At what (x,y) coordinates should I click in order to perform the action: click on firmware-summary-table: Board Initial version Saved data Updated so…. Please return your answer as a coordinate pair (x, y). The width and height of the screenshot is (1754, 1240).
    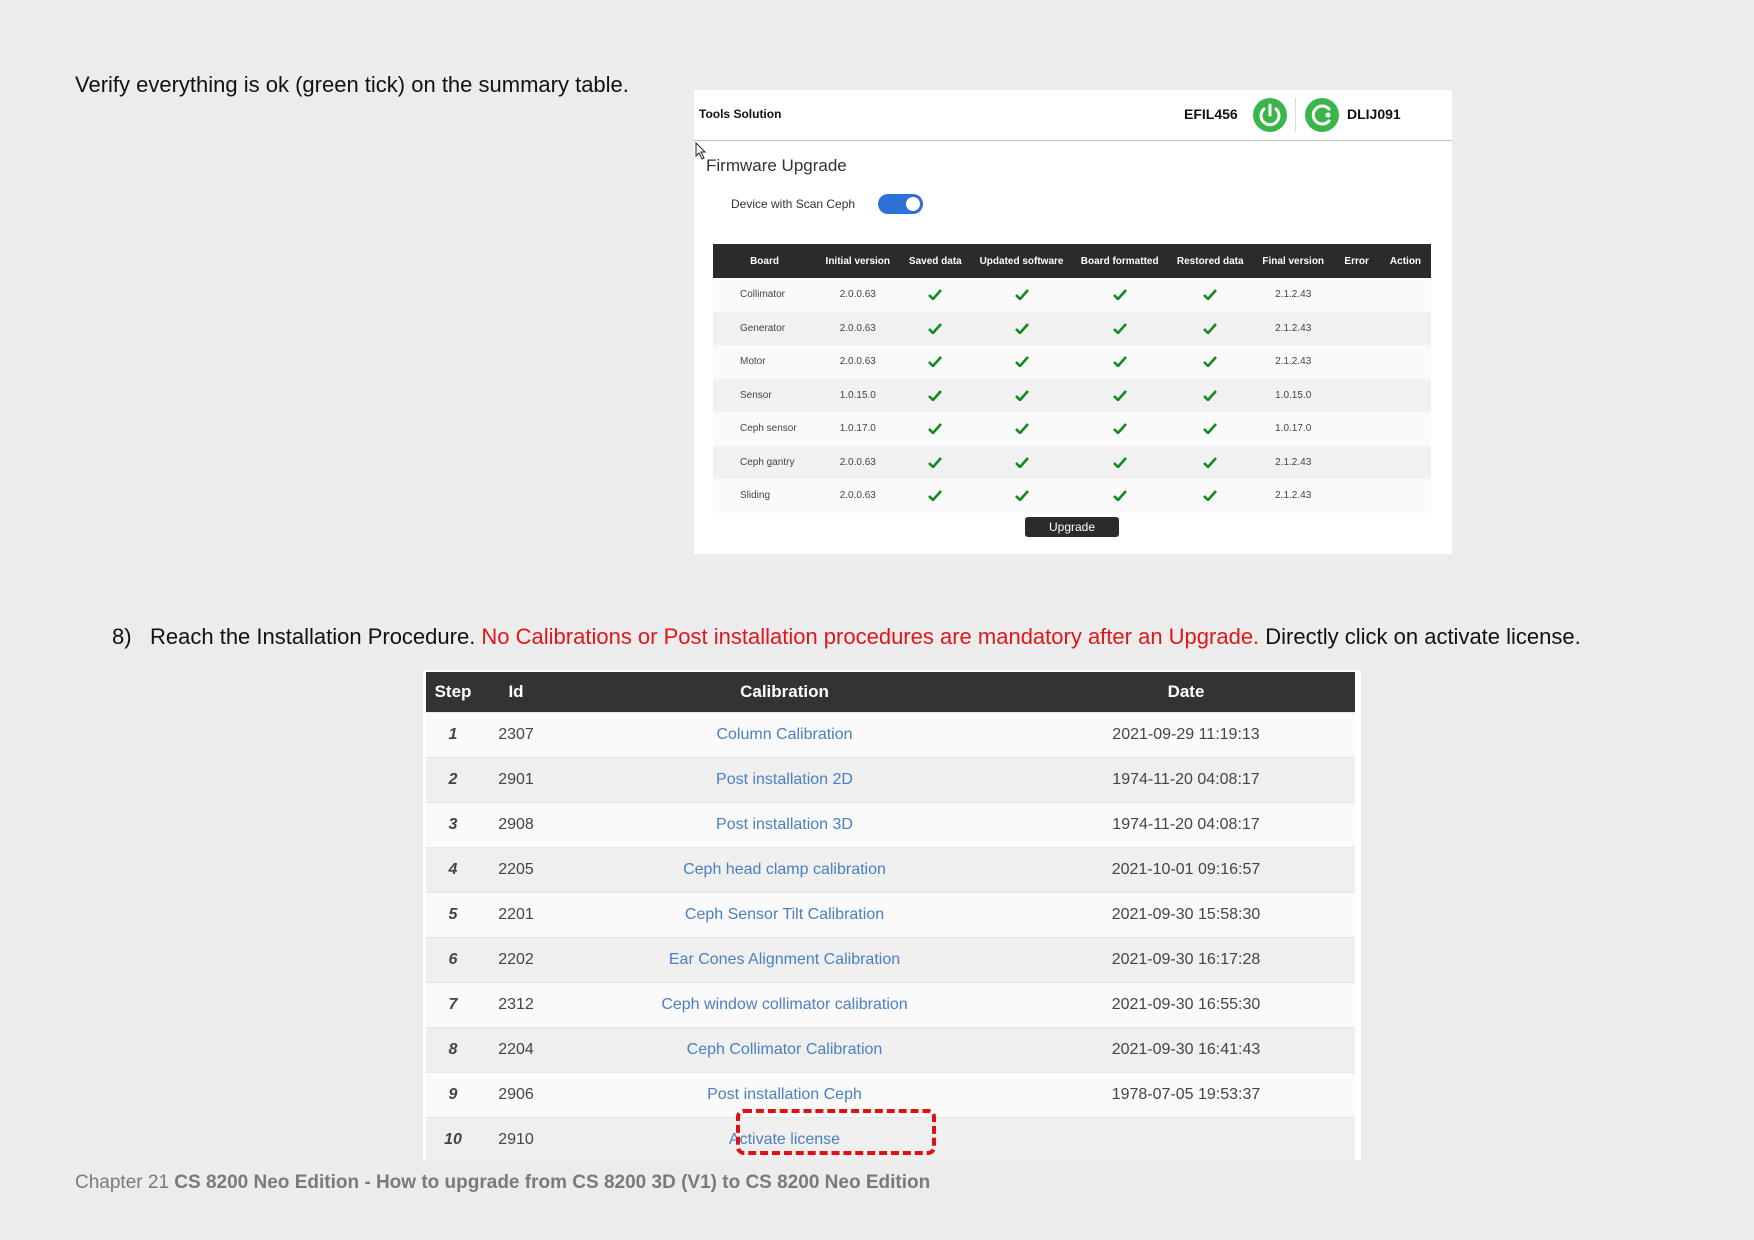
    Looking at the image, I should click on (1072, 378).